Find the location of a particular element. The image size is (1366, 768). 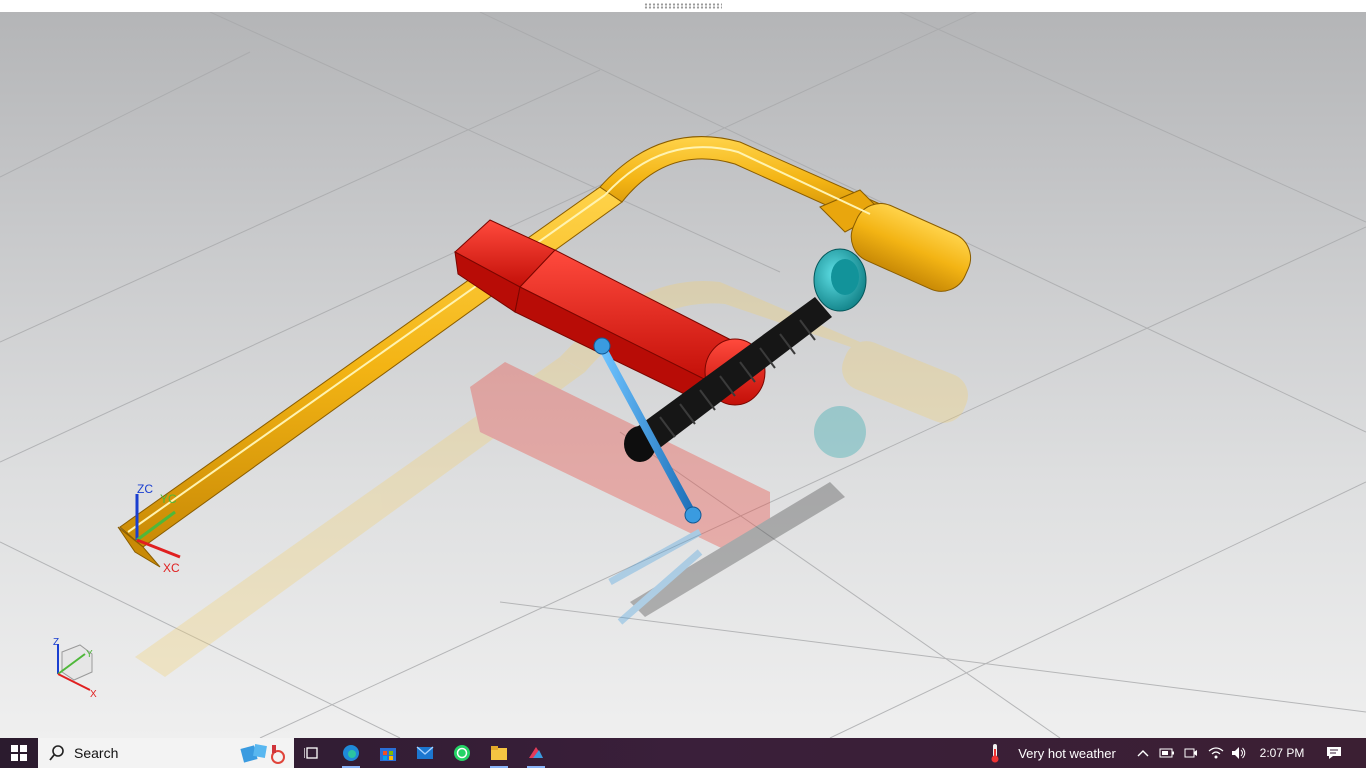

drag-handle is located at coordinates (683, 6).